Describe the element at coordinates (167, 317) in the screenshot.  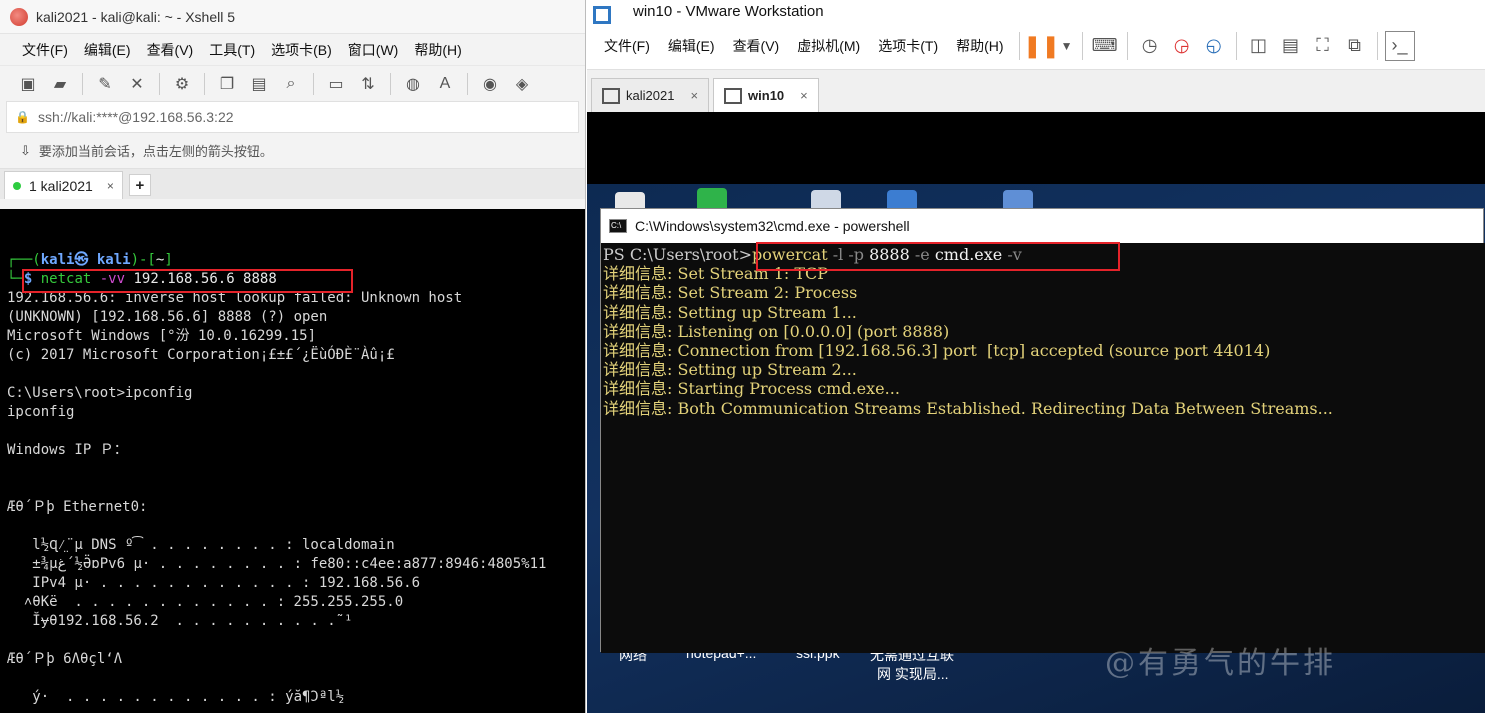
I see `terminal-line: (UNKNOWN) [192.168.56.6] 8888 (?) open` at that location.